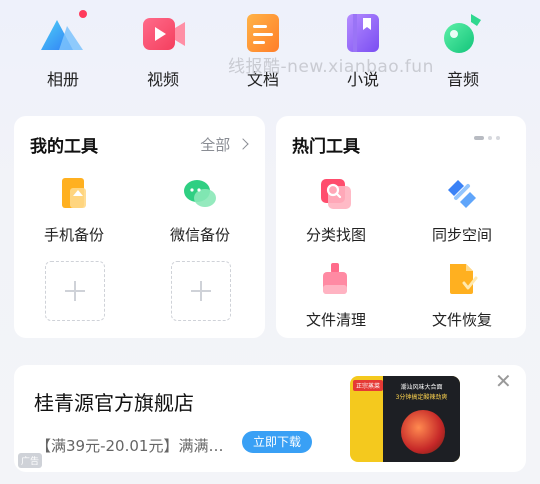 The width and height of the screenshot is (540, 484). I want to click on tool-phone-backup: 手机备份, so click(74, 210).